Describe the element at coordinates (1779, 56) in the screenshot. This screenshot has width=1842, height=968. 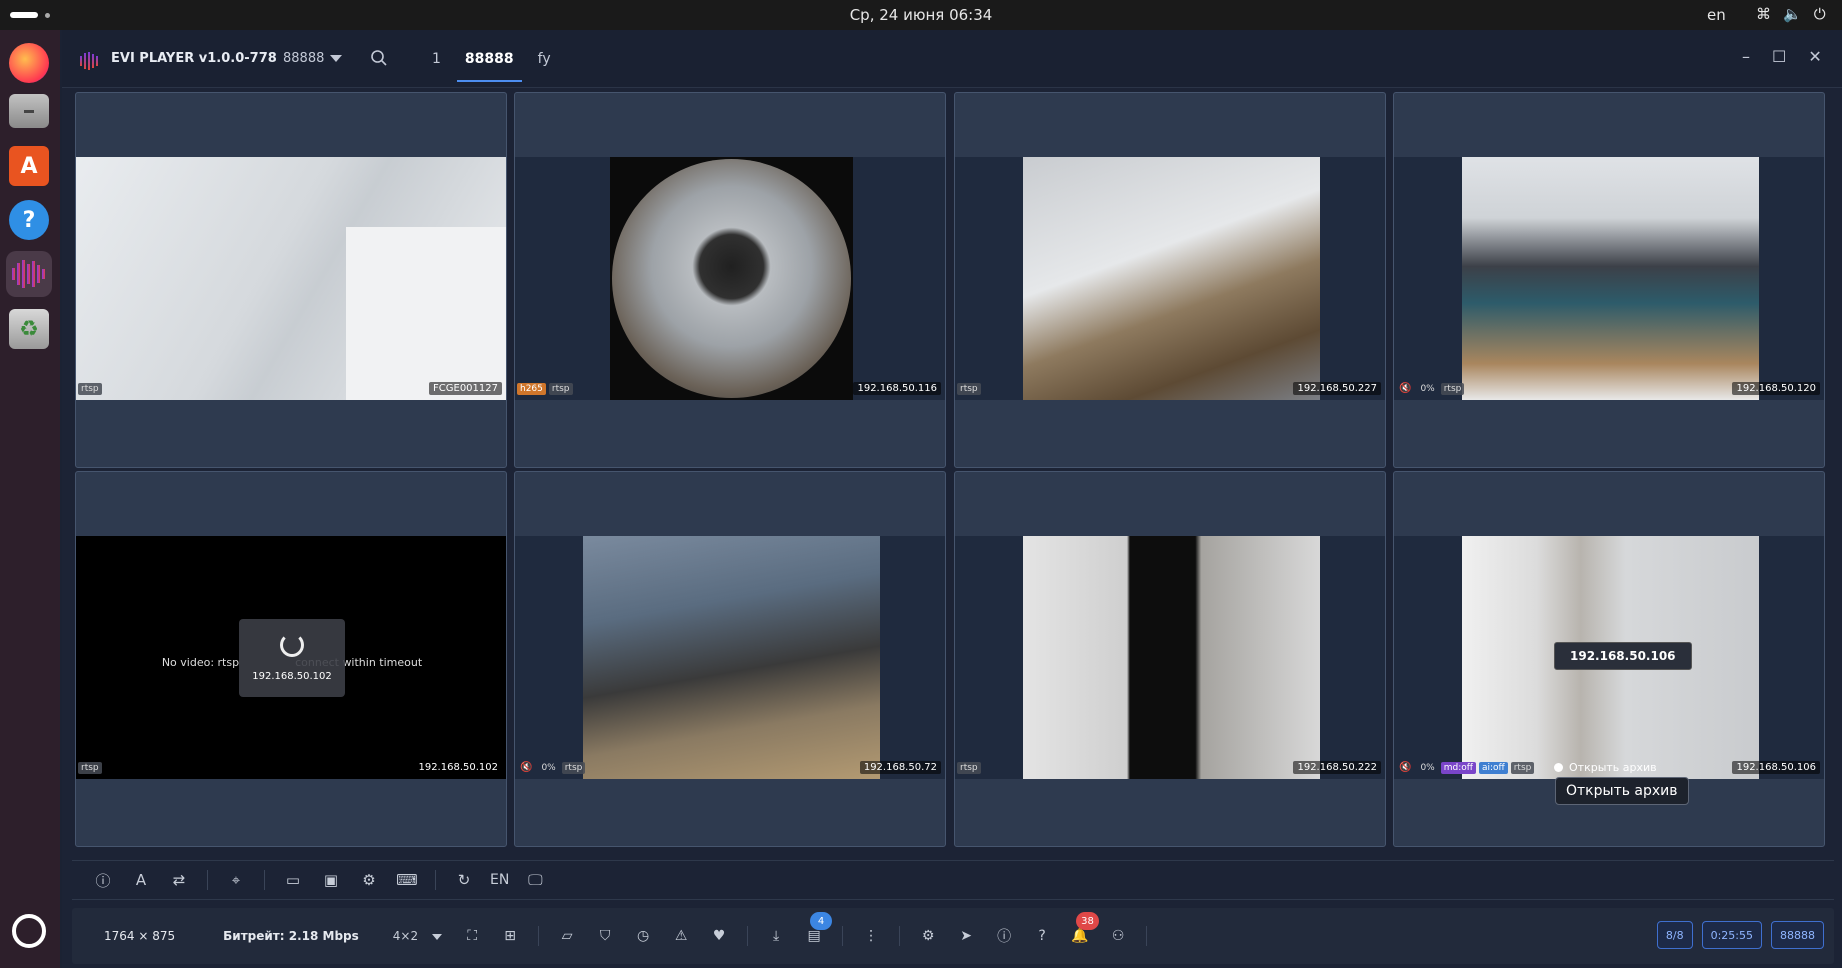
I see `maximize-icon: ☐` at that location.